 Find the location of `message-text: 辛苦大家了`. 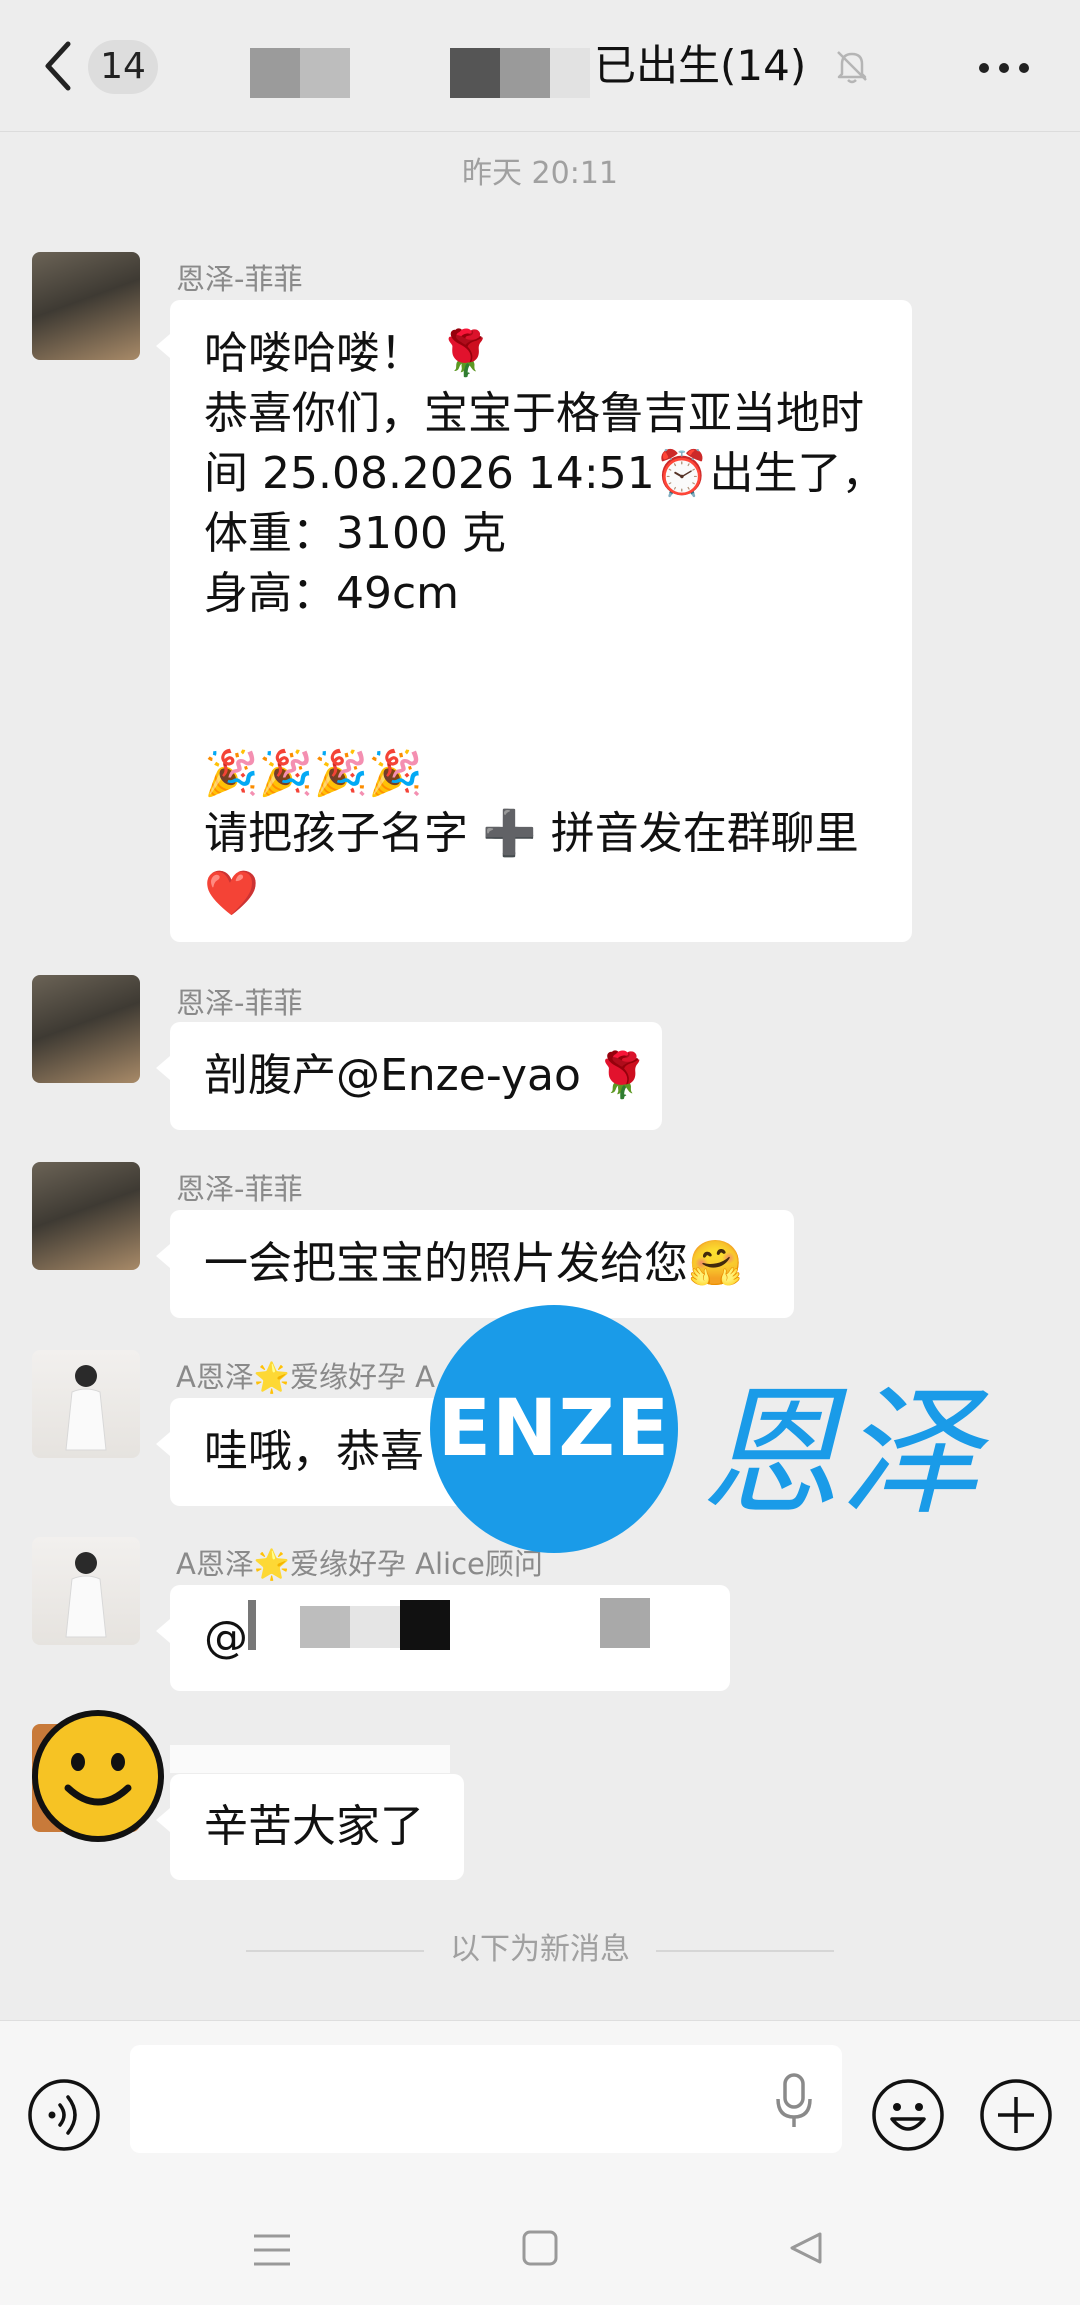

message-text: 辛苦大家了 is located at coordinates (314, 1826).